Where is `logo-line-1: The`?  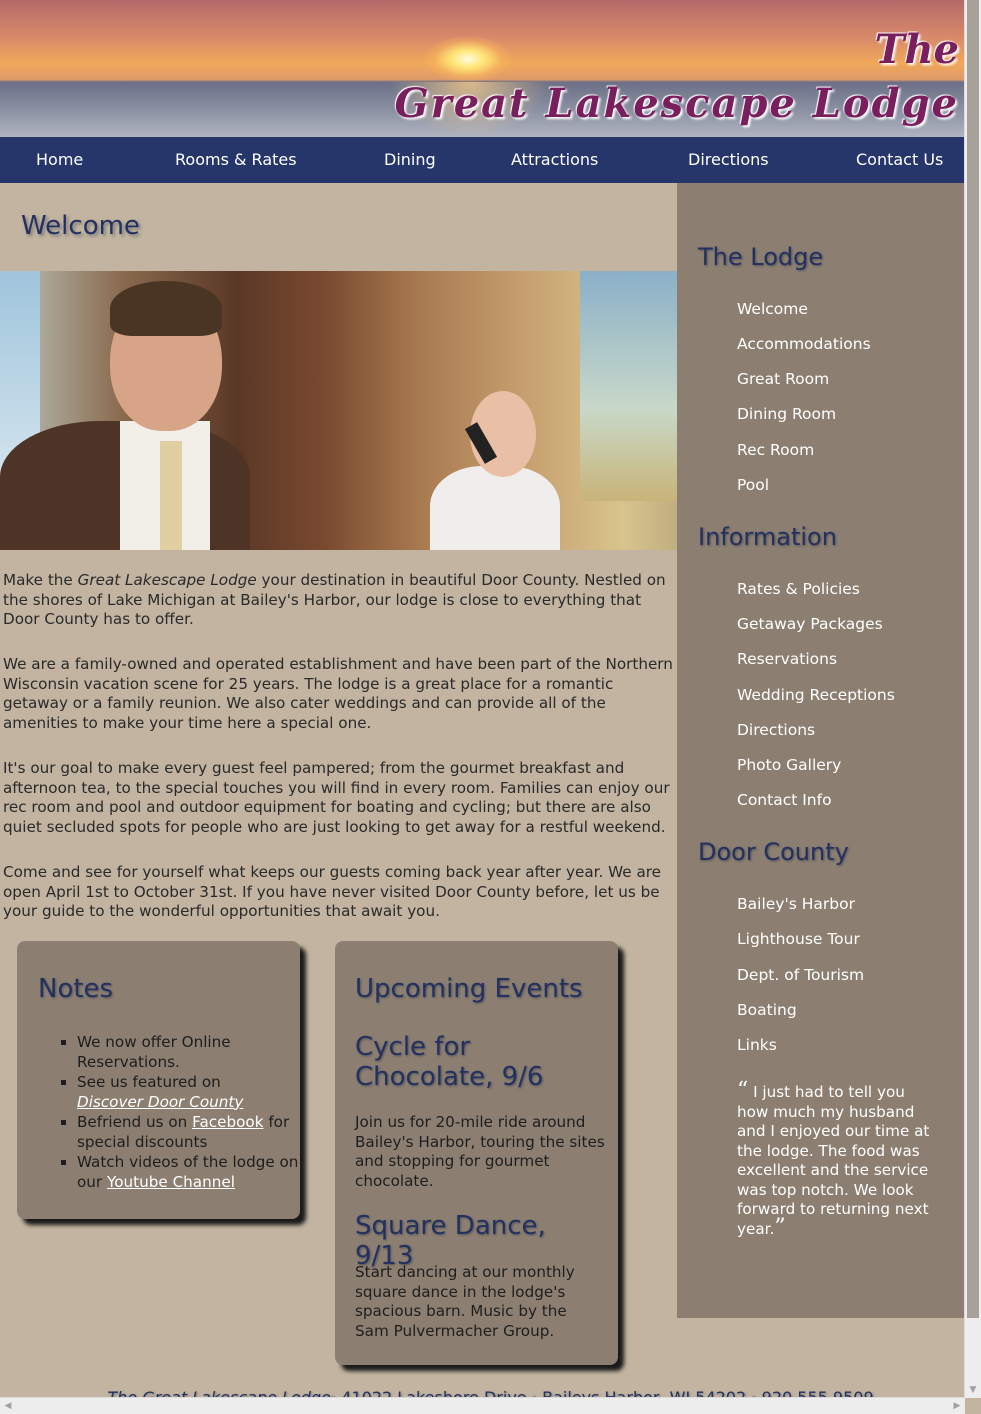 logo-line-1: The is located at coordinates (916, 49).